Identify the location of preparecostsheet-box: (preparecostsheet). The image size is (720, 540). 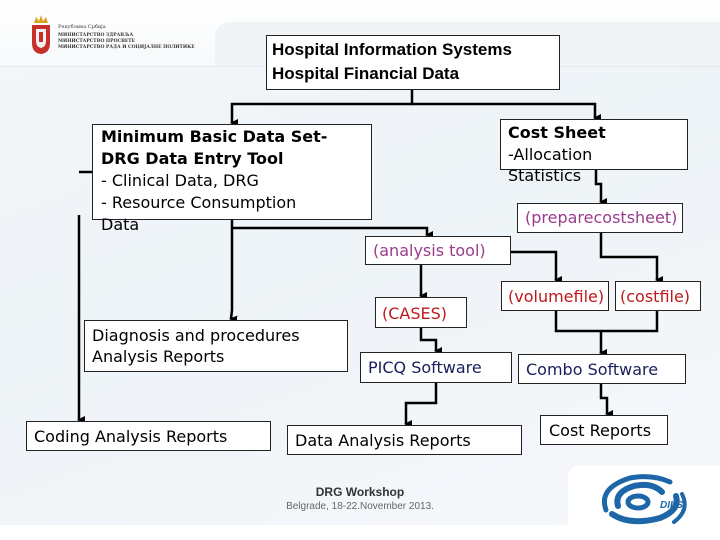
(600, 218).